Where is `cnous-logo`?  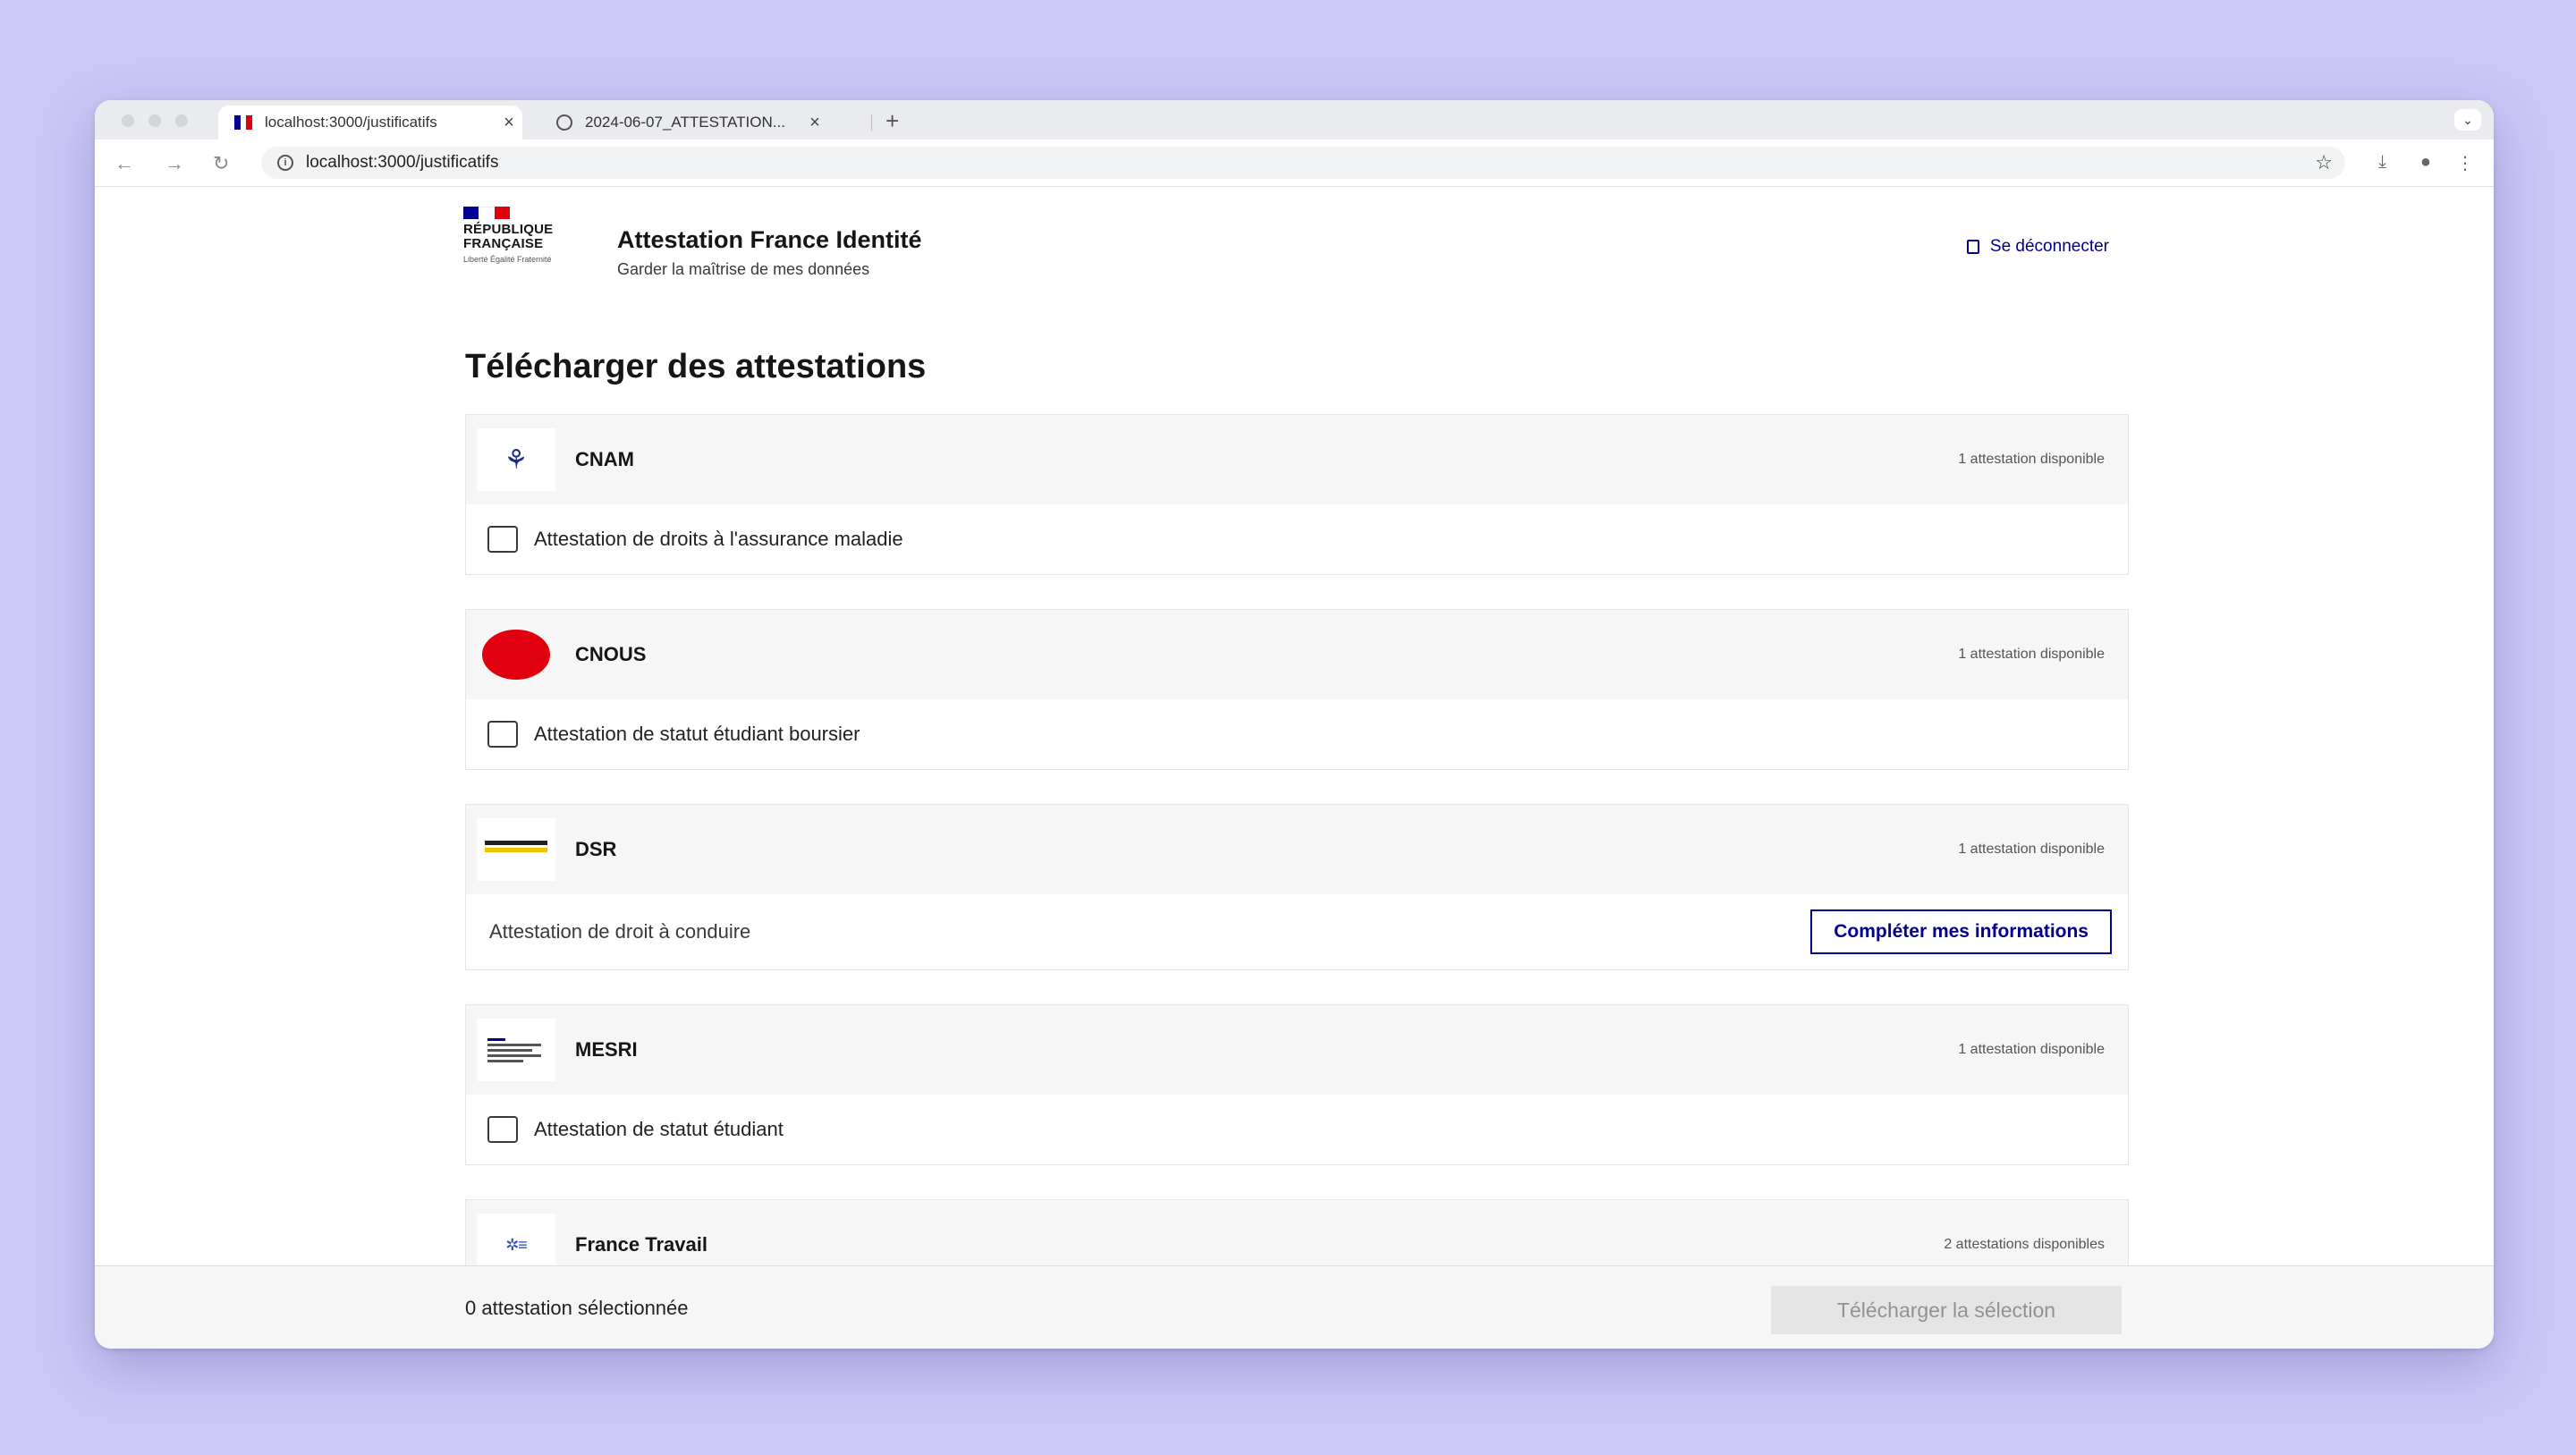
cnous-logo is located at coordinates (516, 654).